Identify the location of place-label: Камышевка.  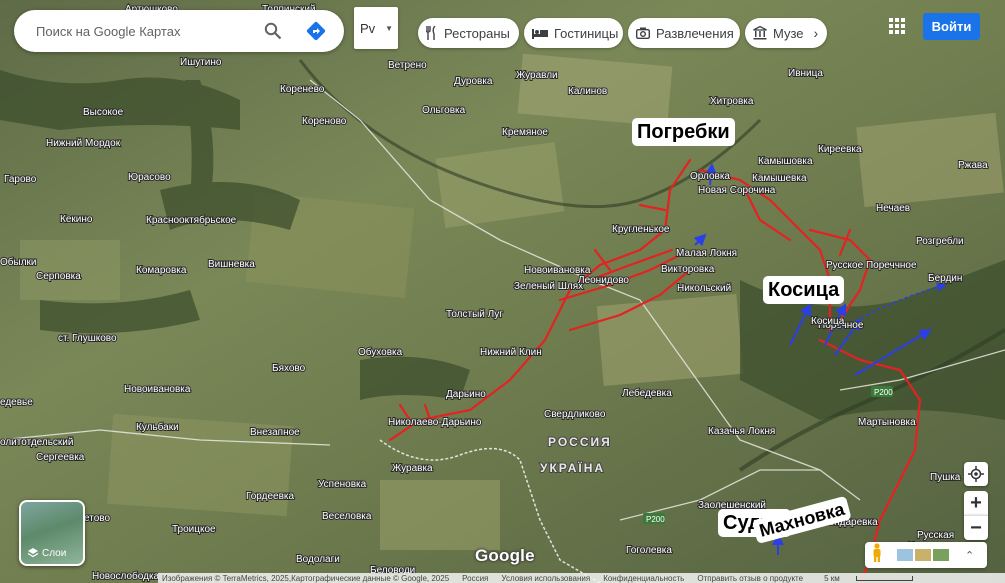
(779, 178).